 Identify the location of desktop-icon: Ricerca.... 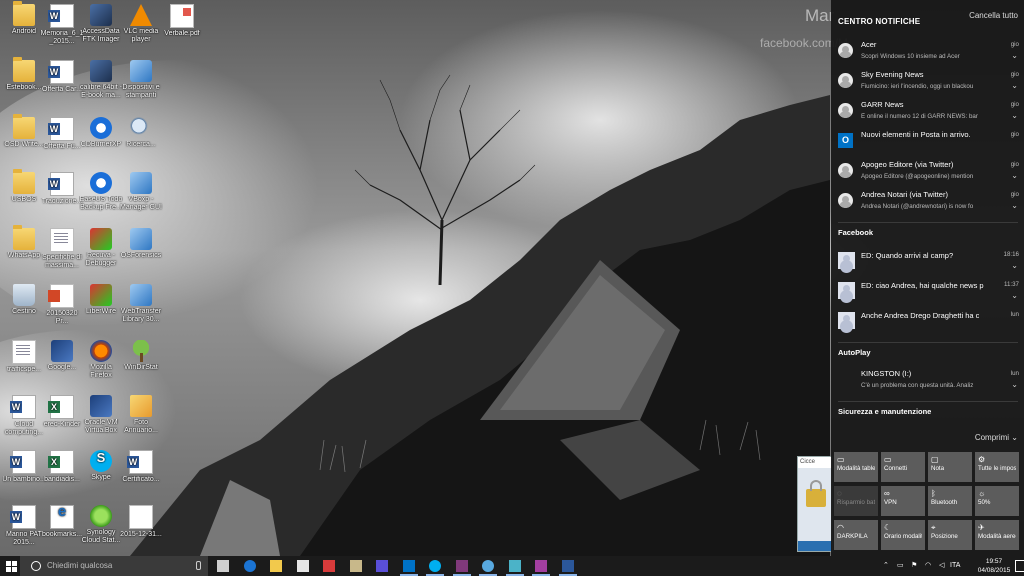
(141, 142).